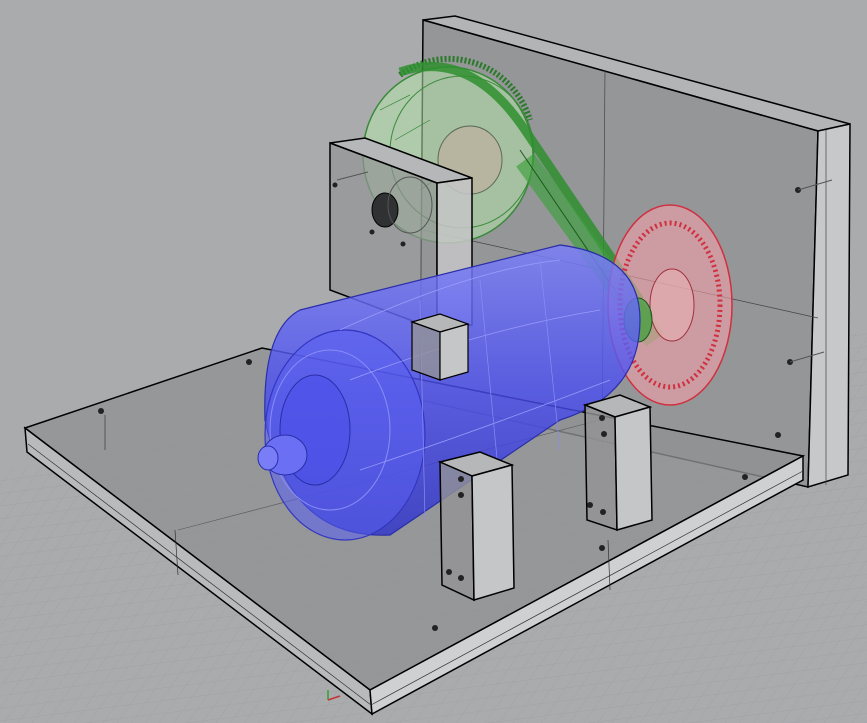 Image resolution: width=867 pixels, height=723 pixels. What do you see at coordinates (617, 463) in the screenshot?
I see `motor-mount-rear` at bounding box center [617, 463].